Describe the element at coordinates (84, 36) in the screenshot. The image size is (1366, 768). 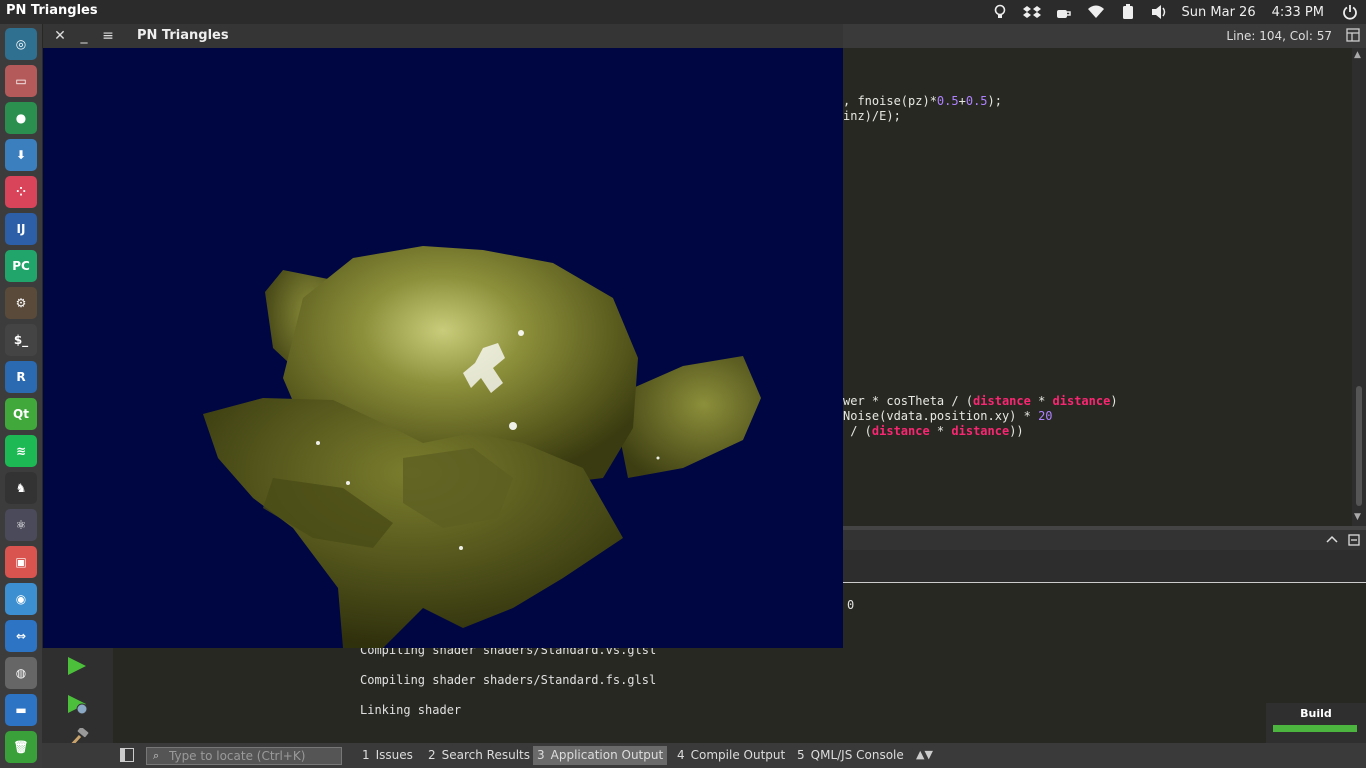
I see `minimize-window-button: _` at that location.